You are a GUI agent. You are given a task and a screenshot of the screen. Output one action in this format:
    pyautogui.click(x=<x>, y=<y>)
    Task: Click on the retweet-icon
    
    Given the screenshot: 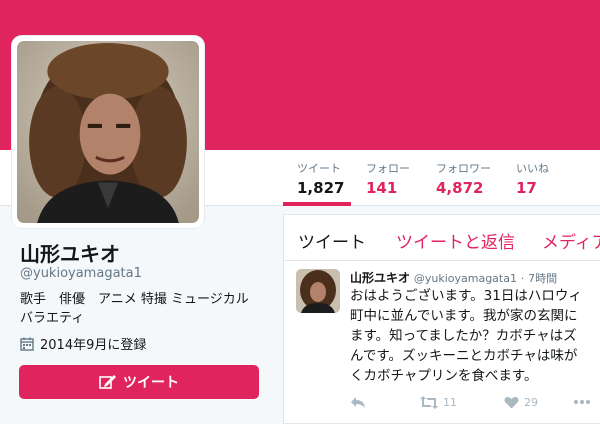 What is the action you would take?
    pyautogui.click(x=429, y=402)
    